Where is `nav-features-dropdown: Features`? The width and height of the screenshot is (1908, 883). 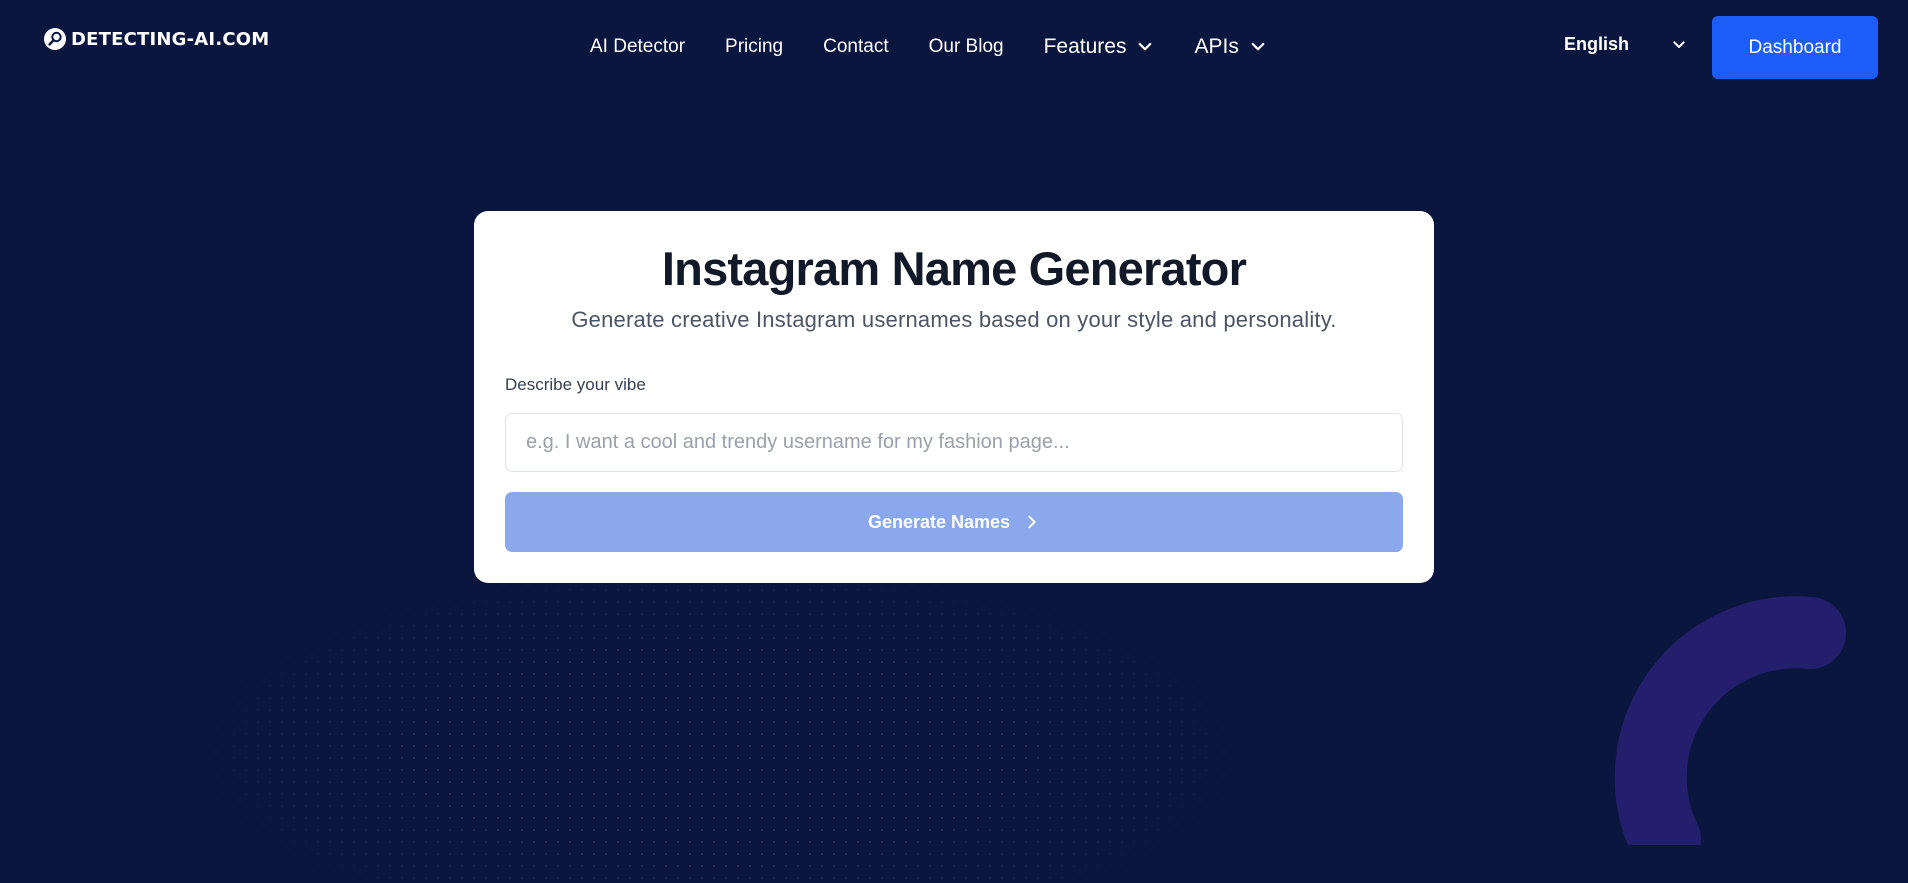 nav-features-dropdown: Features is located at coordinates (1099, 47).